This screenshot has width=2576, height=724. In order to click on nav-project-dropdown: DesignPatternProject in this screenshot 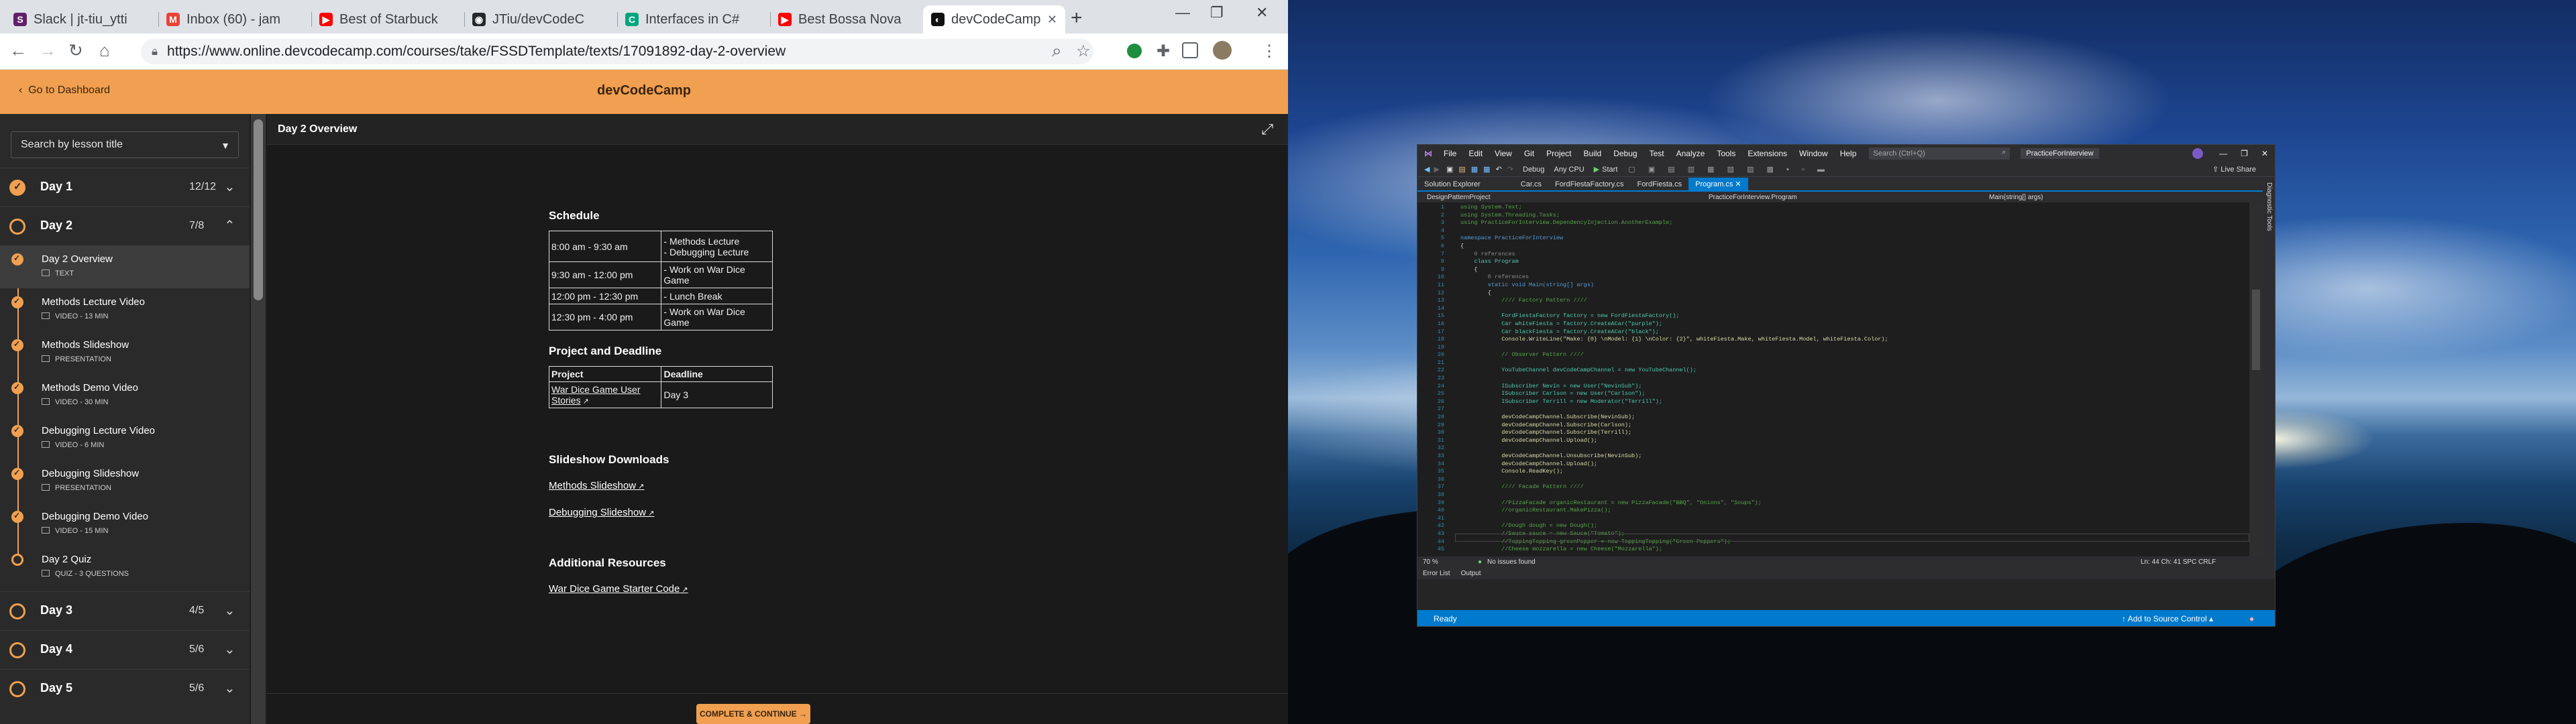, I will do `click(1459, 198)`.